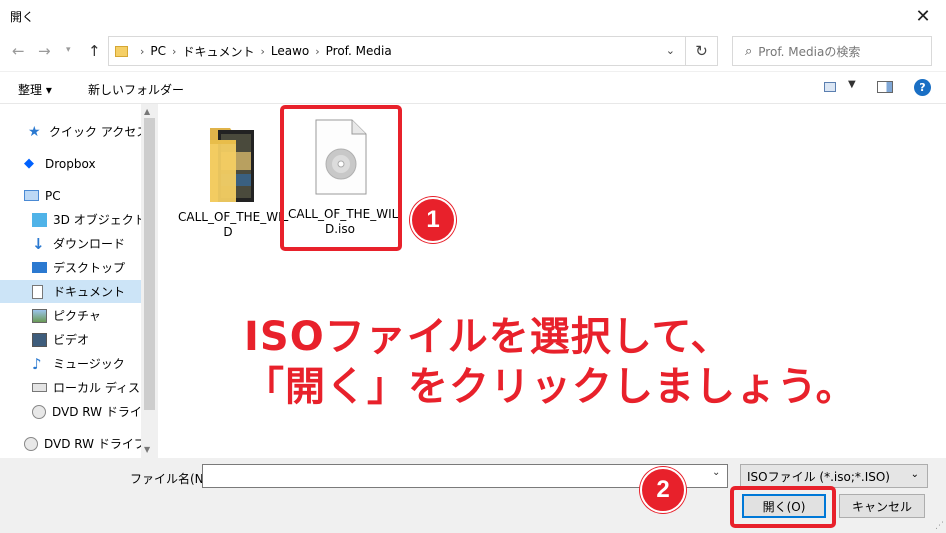 The height and width of the screenshot is (533, 946). I want to click on picture-icon, so click(39, 315).